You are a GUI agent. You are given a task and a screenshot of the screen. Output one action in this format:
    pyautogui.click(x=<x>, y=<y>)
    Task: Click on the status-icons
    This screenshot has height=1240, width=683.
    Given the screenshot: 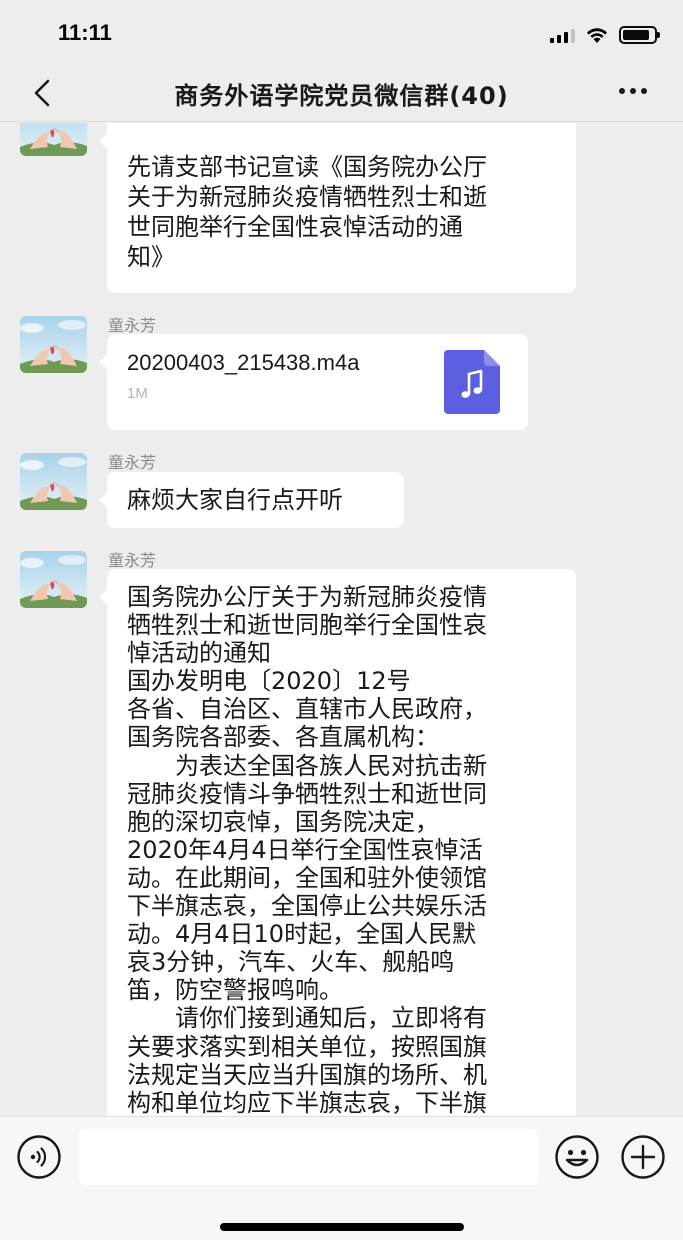 What is the action you would take?
    pyautogui.click(x=605, y=35)
    